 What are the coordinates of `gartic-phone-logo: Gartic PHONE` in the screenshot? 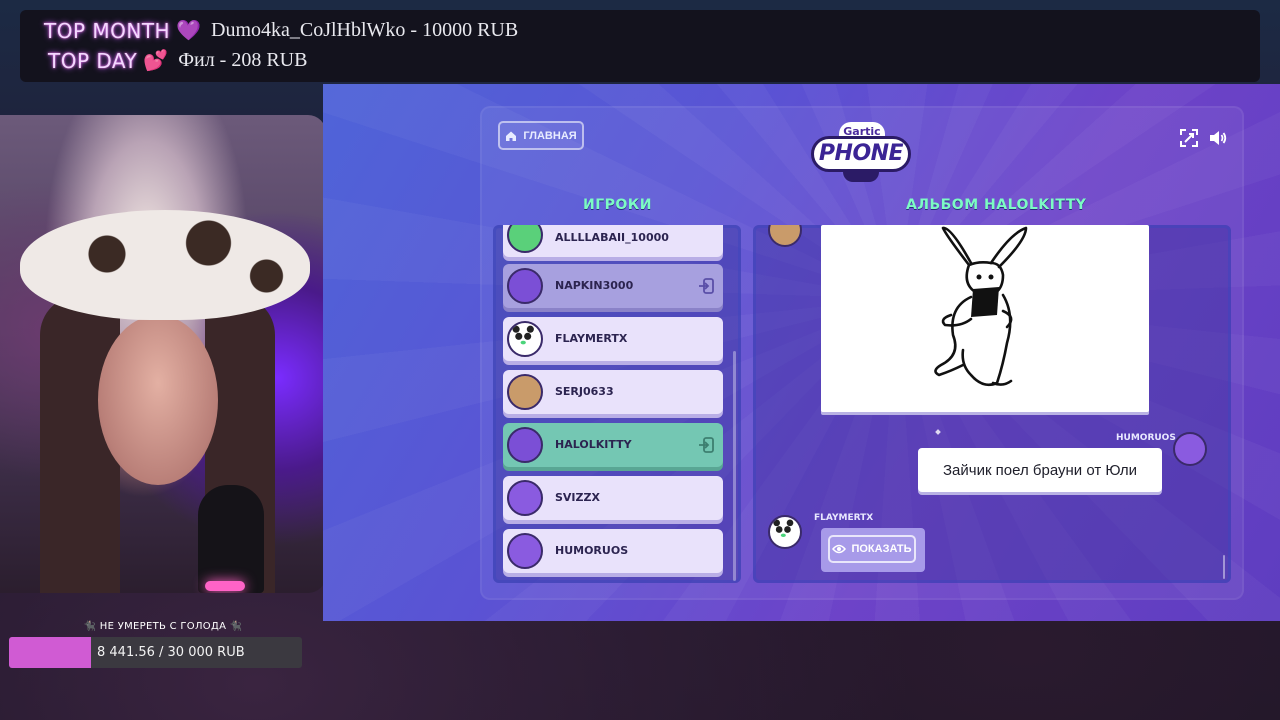 It's located at (861, 153).